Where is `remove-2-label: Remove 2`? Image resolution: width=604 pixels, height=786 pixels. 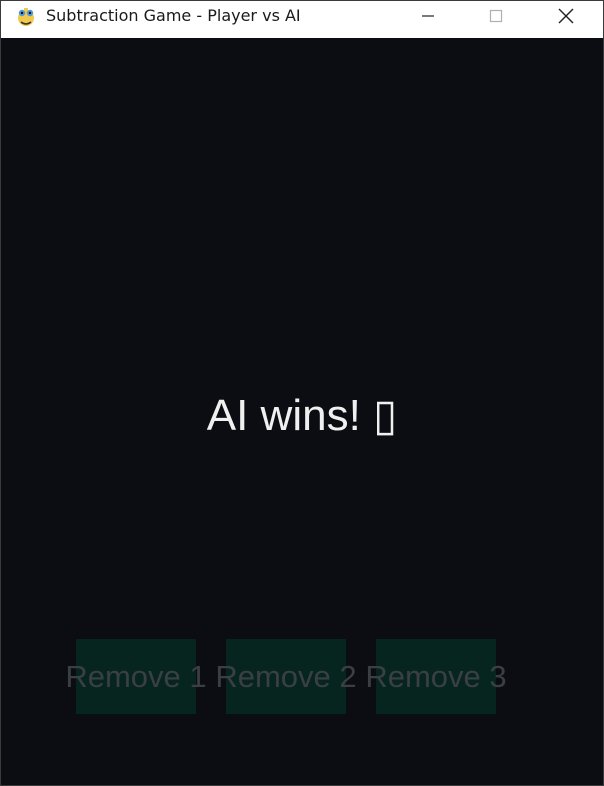 remove-2-label: Remove 2 is located at coordinates (286, 676).